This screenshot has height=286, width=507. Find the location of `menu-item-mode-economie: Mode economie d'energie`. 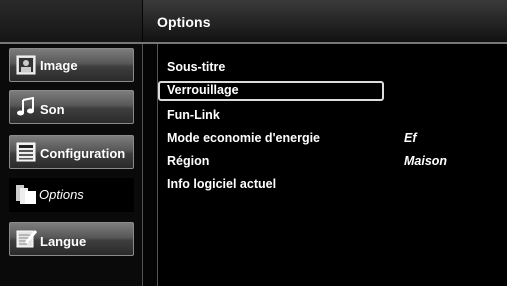

menu-item-mode-economie: Mode economie d'energie is located at coordinates (271, 139).